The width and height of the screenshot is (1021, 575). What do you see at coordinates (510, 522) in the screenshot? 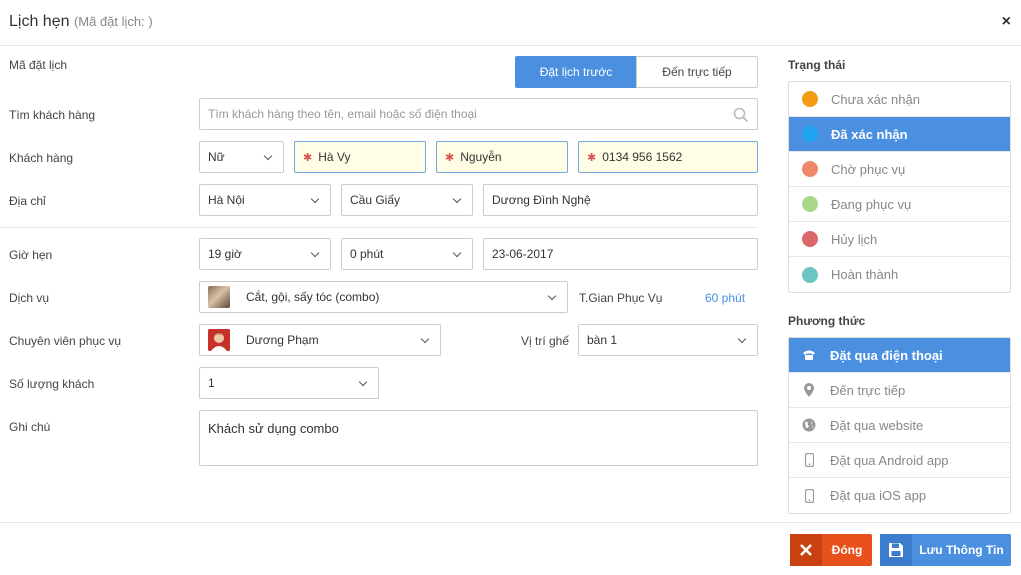
I see `footer-divider` at bounding box center [510, 522].